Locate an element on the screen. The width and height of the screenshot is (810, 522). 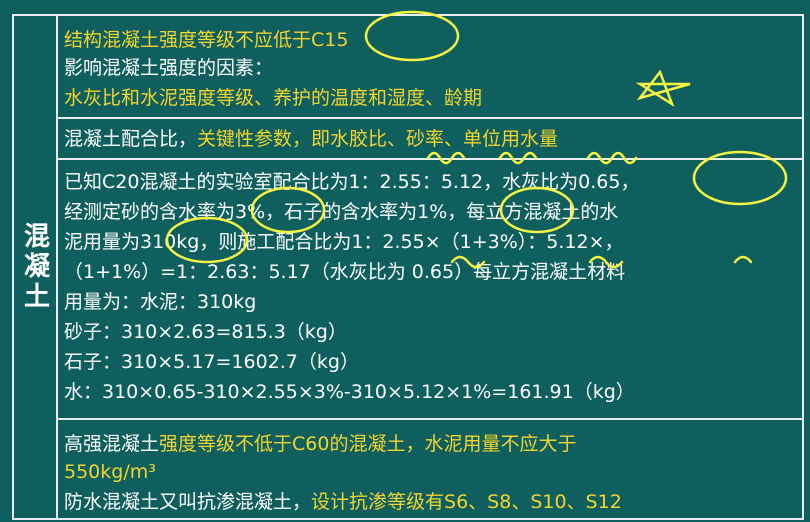
mix-ratio-section: 混凝土配合比，关键性参数，即水胶比、砂率、单位用水量 is located at coordinates (430, 139).